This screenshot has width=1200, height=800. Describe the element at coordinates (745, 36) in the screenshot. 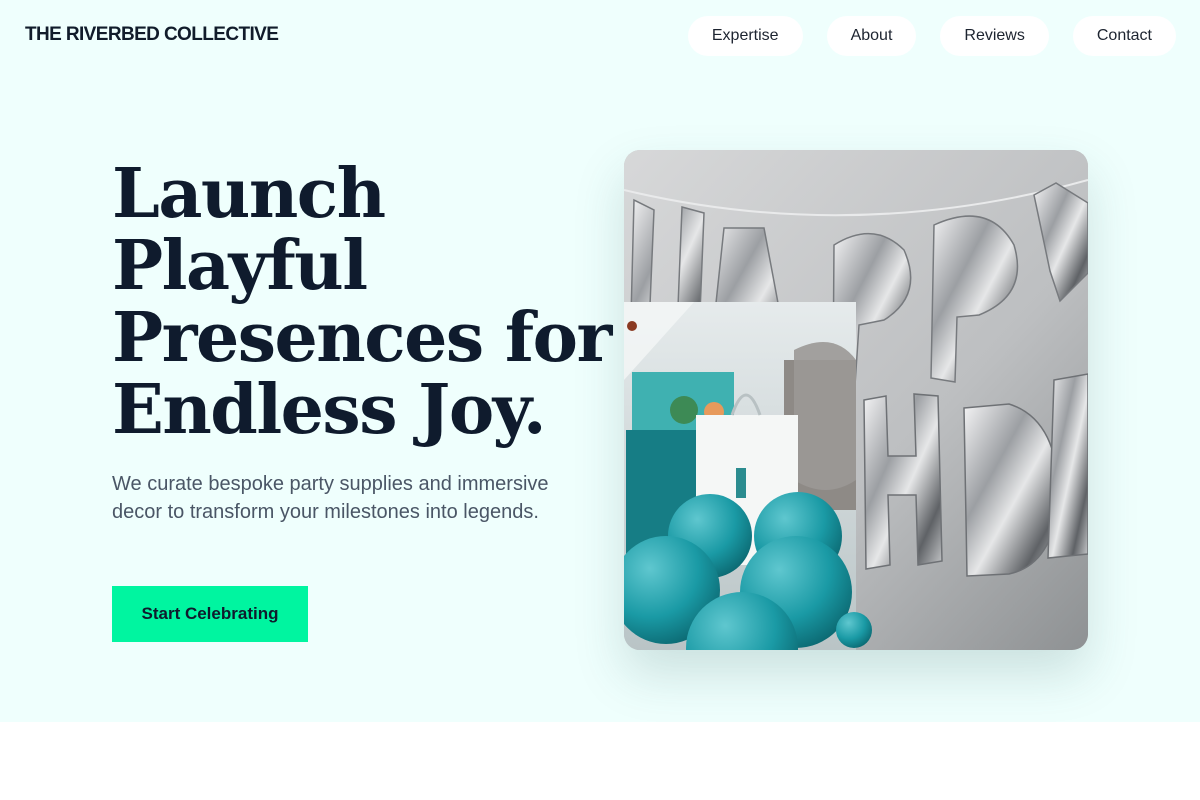

I see `nav-expertise: Expertise` at that location.